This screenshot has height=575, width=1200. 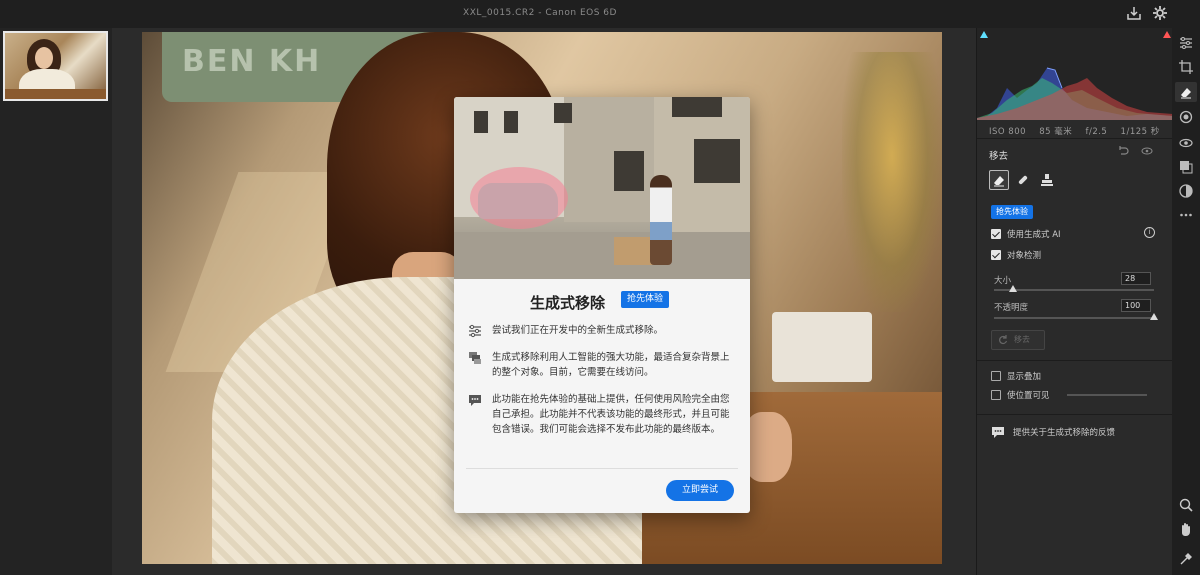 What do you see at coordinates (1136, 278) in the screenshot?
I see `size-value-input: 28` at bounding box center [1136, 278].